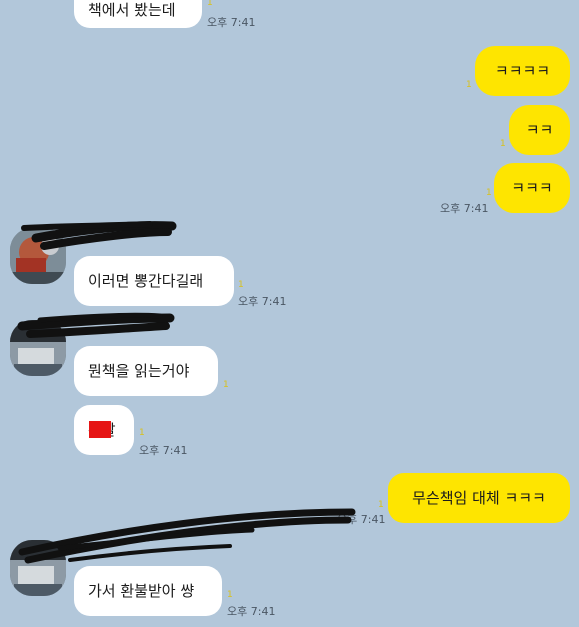 This screenshot has width=579, height=627. Describe the element at coordinates (87, 226) in the screenshot. I see `scribble-stroke` at that location.